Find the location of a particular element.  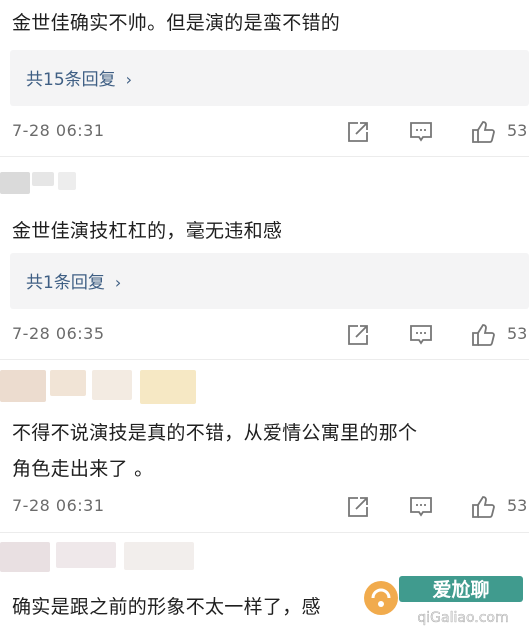

view-replies-link: 共1条回复 › is located at coordinates (73, 280).